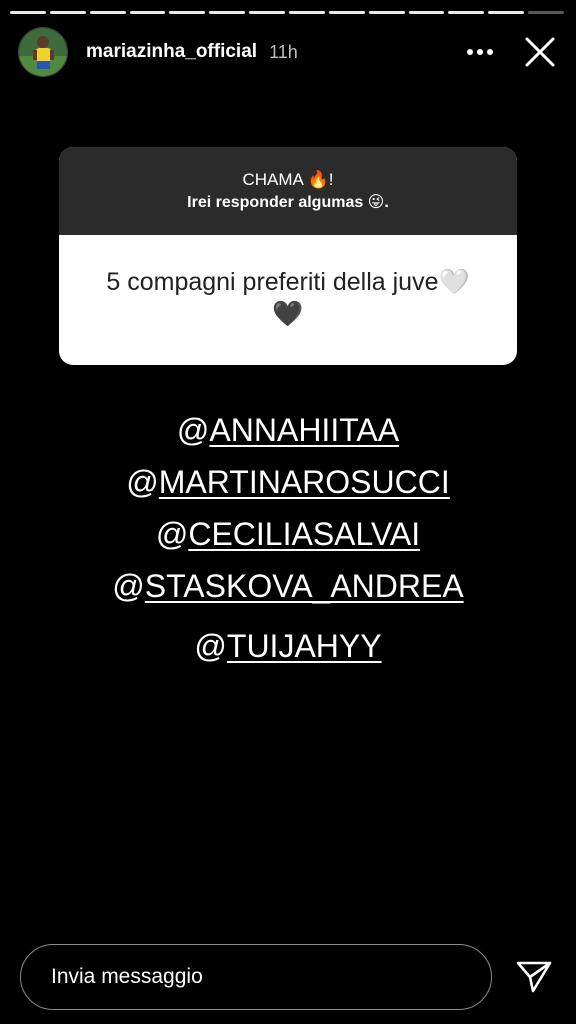  I want to click on mention-martinarosucci: @MARTINAROSUCCI, so click(288, 482).